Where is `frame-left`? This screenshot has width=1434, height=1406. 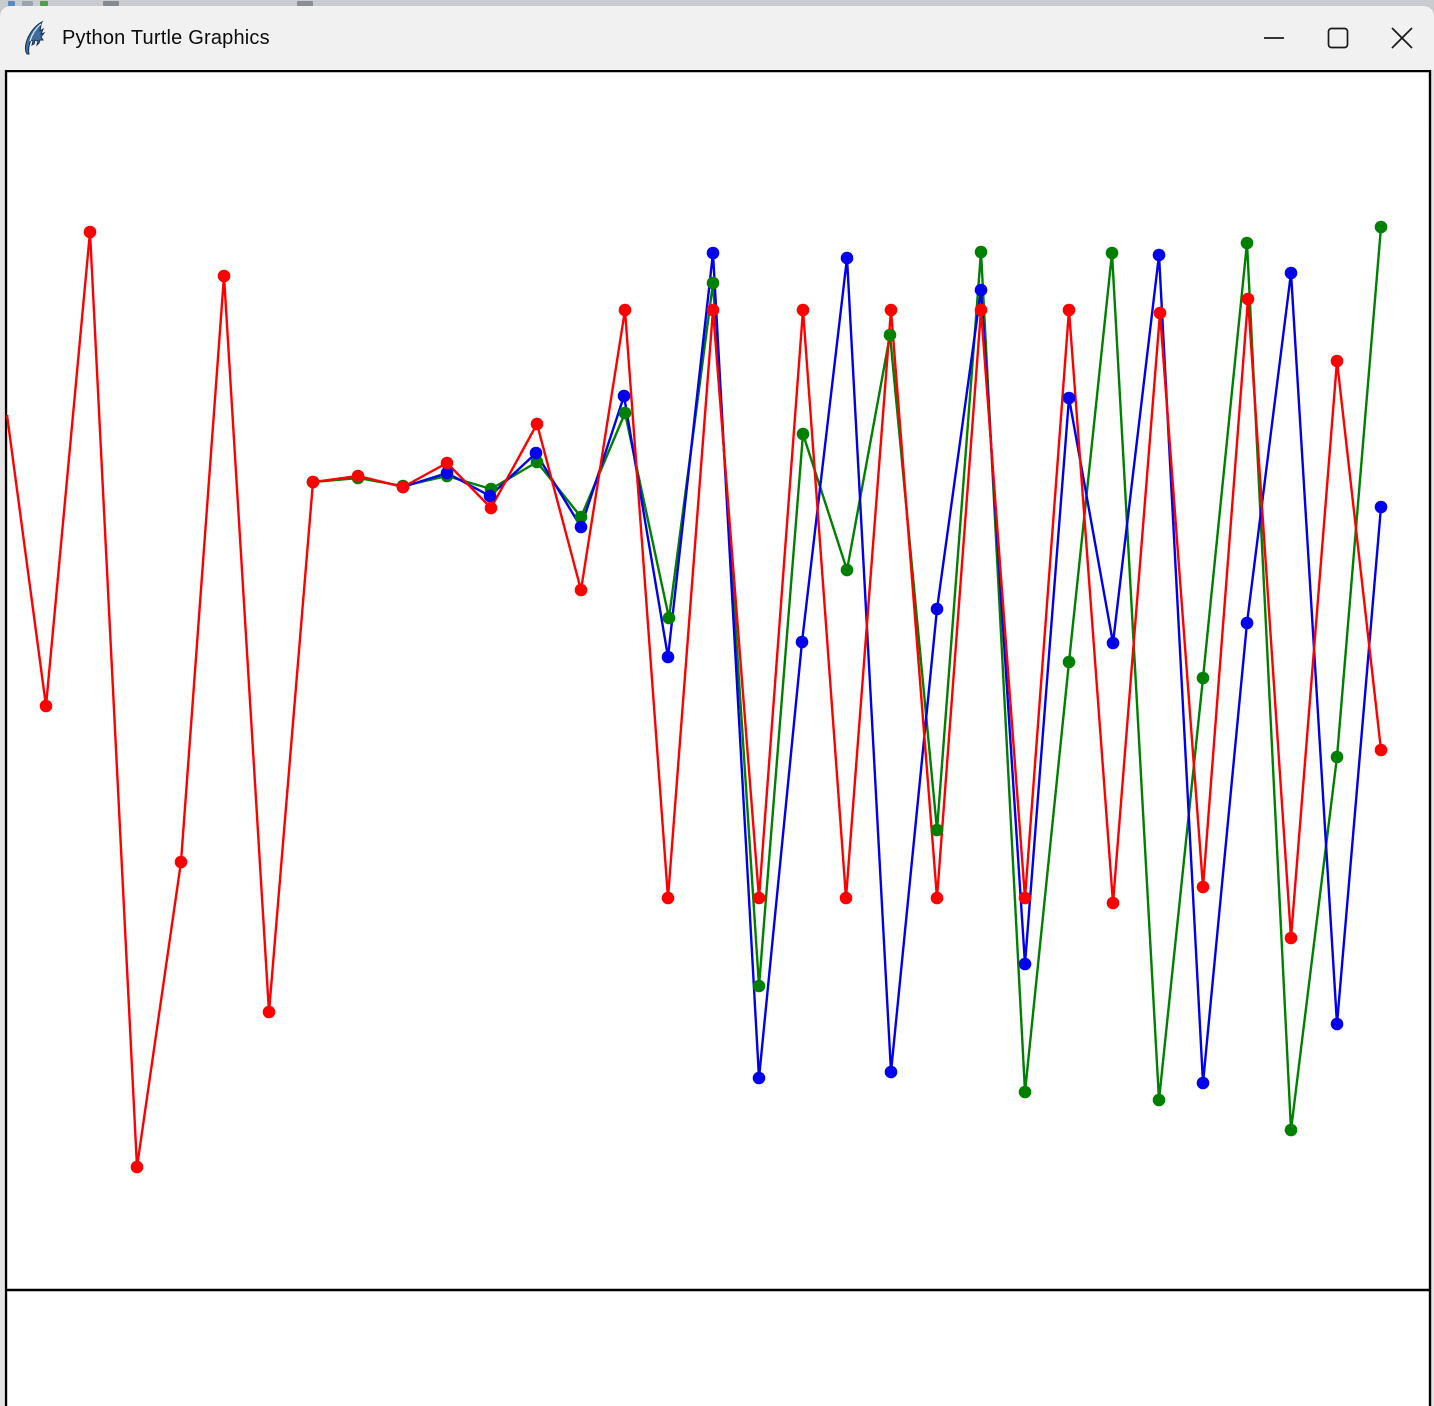 frame-left is located at coordinates (2, 738).